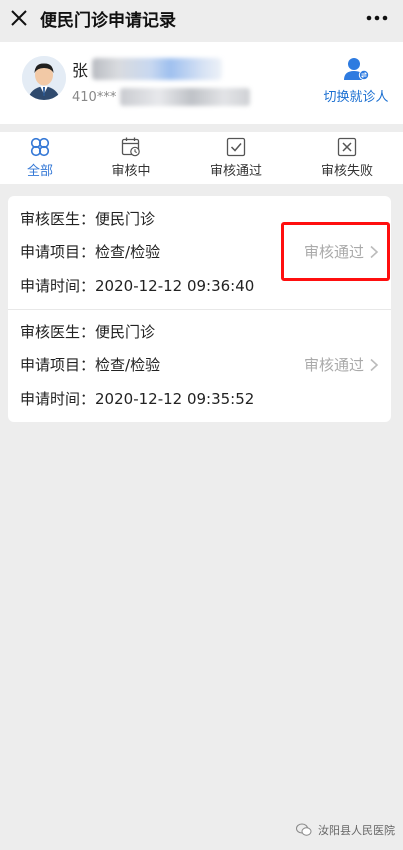 The width and height of the screenshot is (403, 850). Describe the element at coordinates (335, 251) in the screenshot. I see `highlight-box` at that location.